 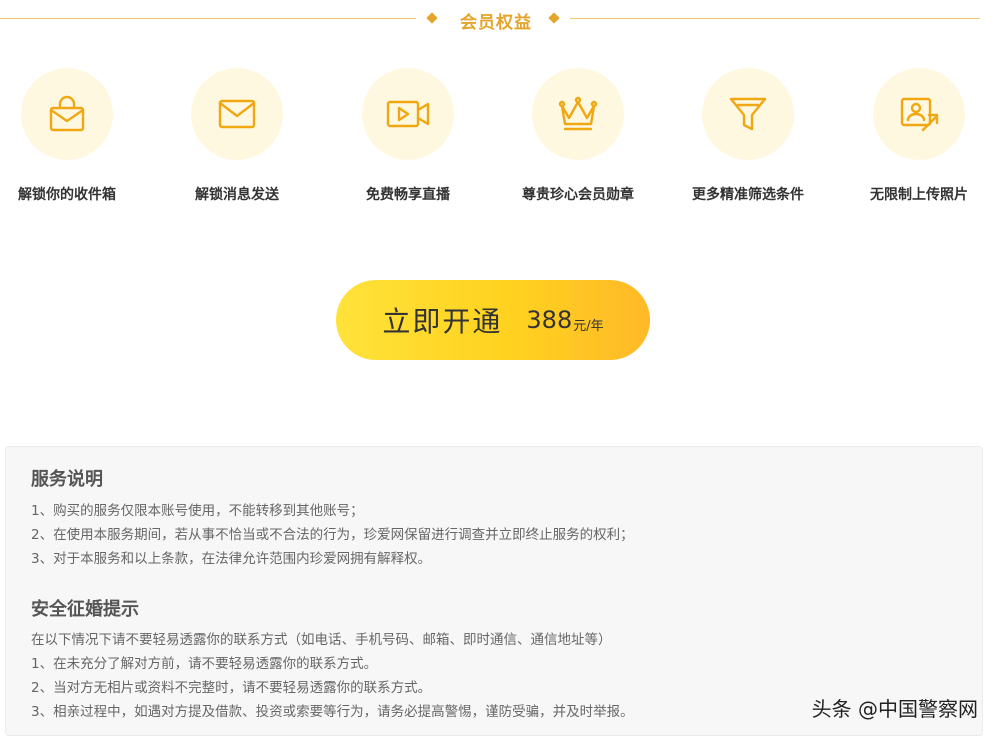 What do you see at coordinates (204, 664) in the screenshot?
I see `safety-line: 1、在未充分了解对方前，请不要轻易透露你的联系方式。` at bounding box center [204, 664].